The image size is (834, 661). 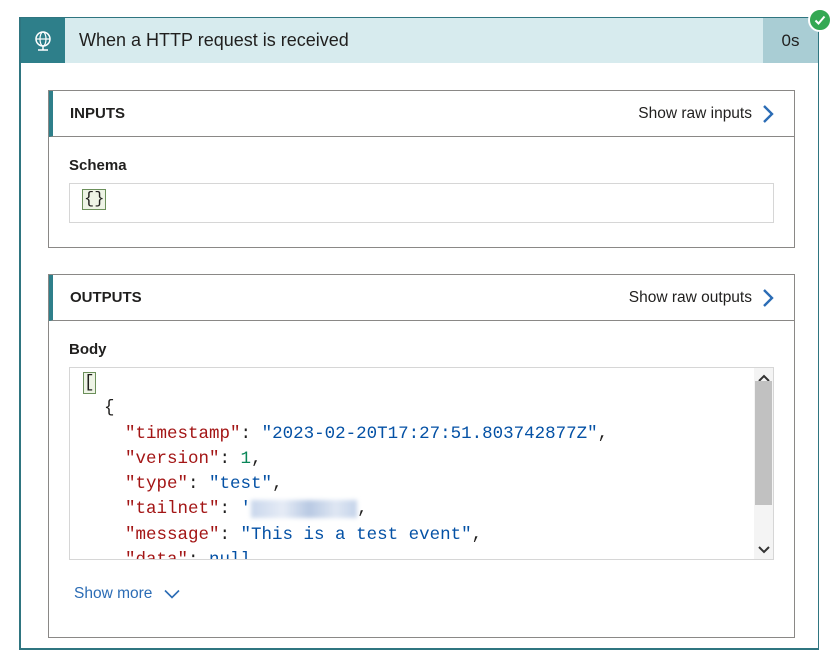 I want to click on code-key: "message", so click(x=172, y=534).